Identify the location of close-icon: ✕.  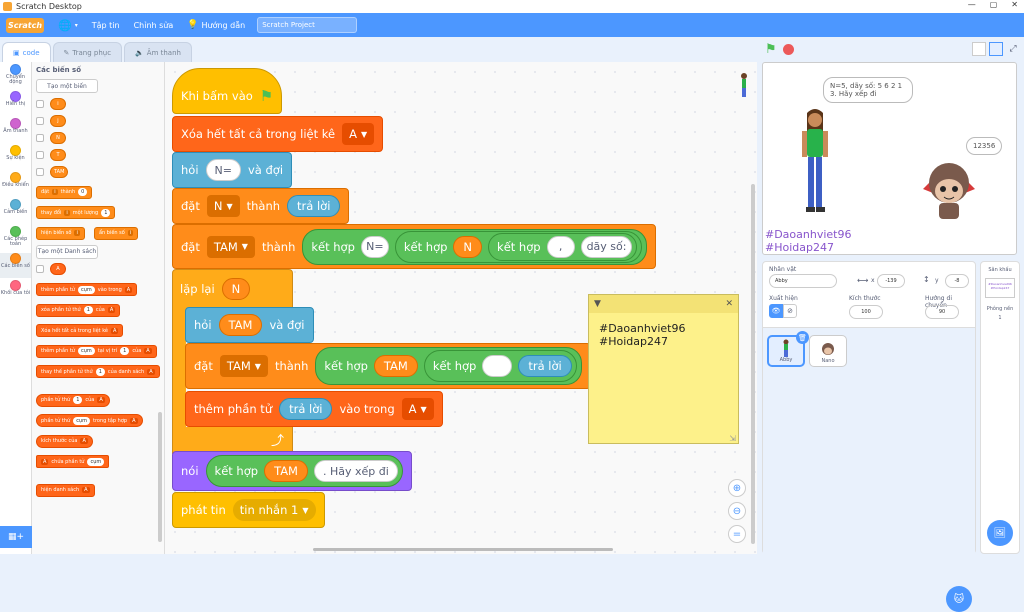
(729, 304).